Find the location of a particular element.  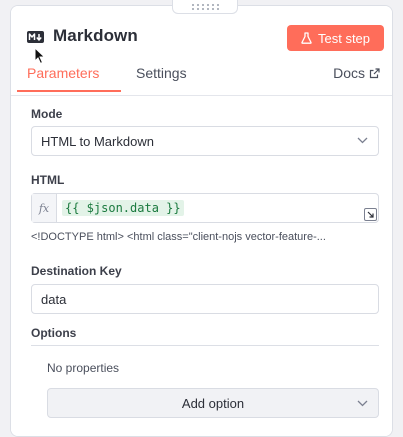

flask-icon is located at coordinates (306, 38).